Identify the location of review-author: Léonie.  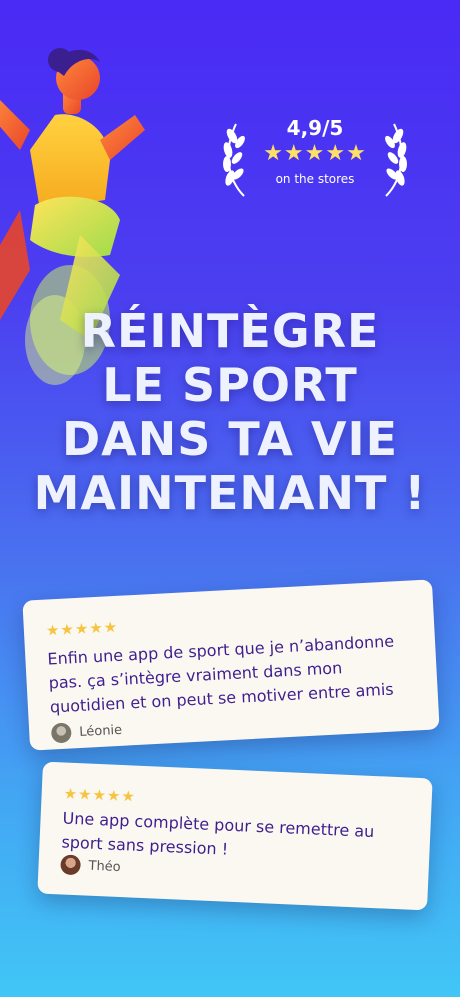
(86, 732).